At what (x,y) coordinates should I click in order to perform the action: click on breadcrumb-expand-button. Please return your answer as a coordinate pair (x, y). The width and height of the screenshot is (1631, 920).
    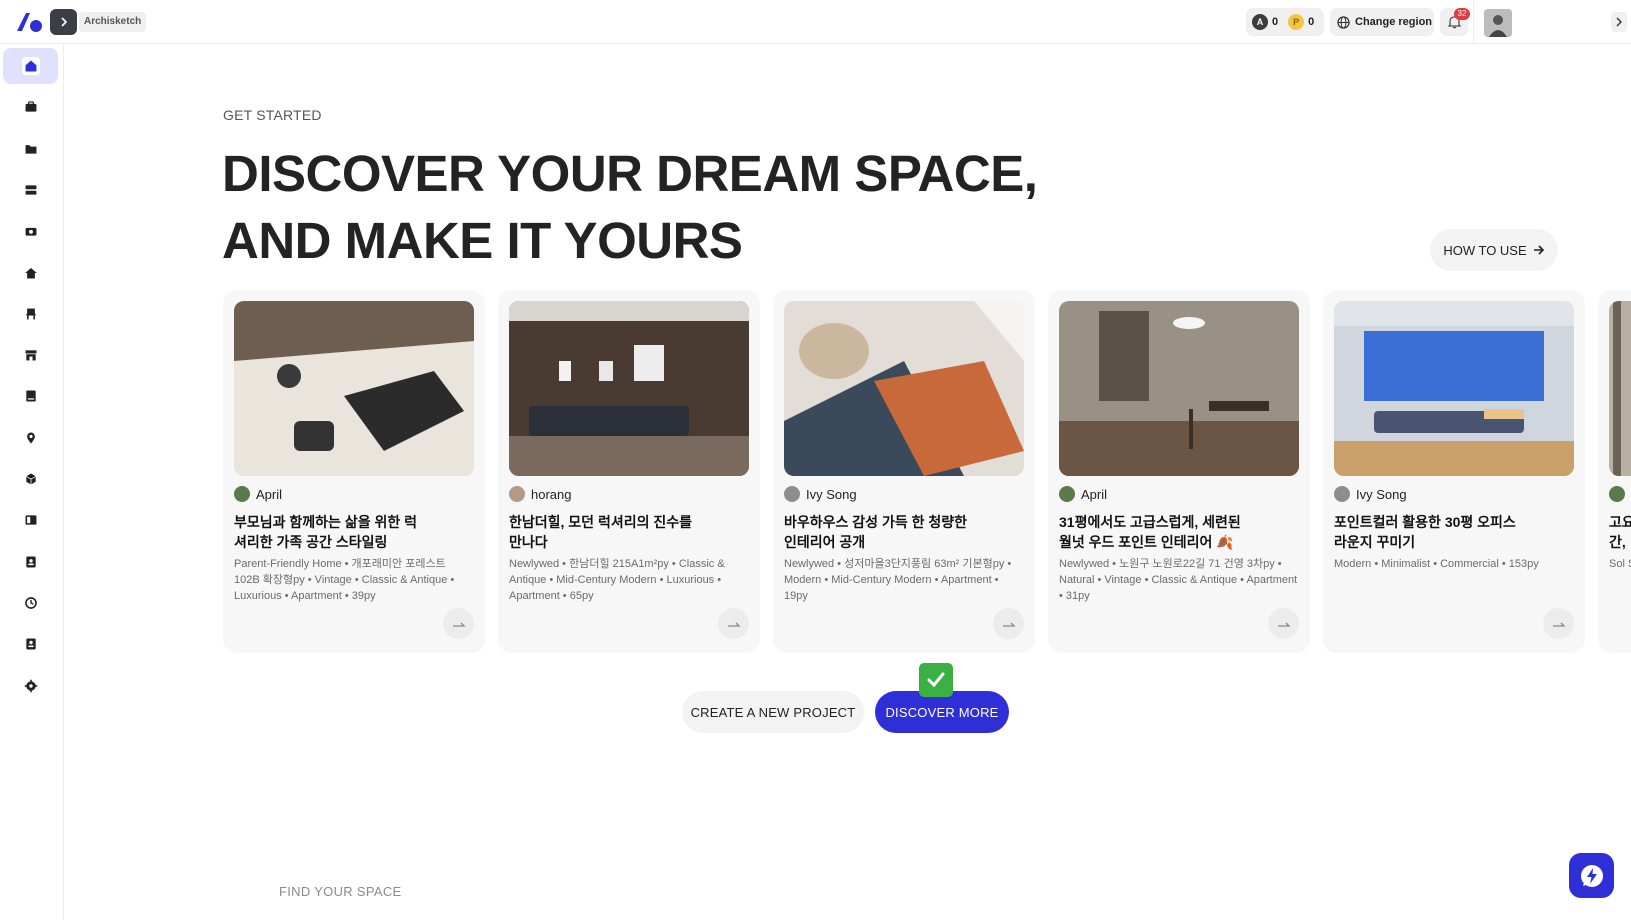
    Looking at the image, I should click on (63, 22).